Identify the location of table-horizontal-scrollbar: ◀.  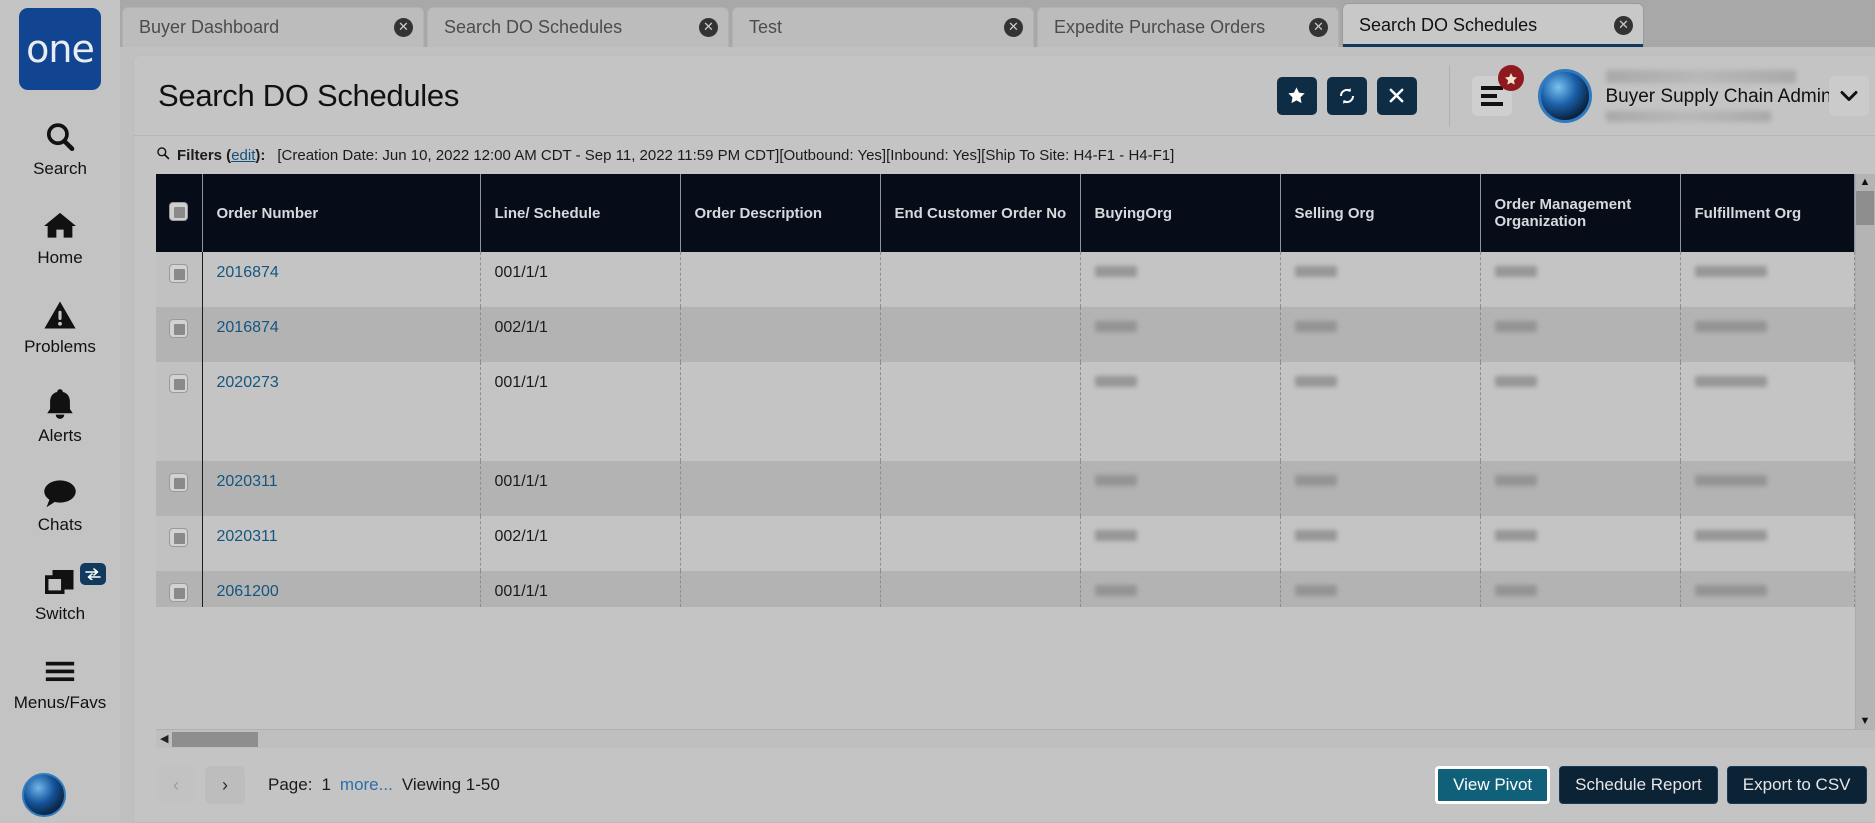
(1015, 738).